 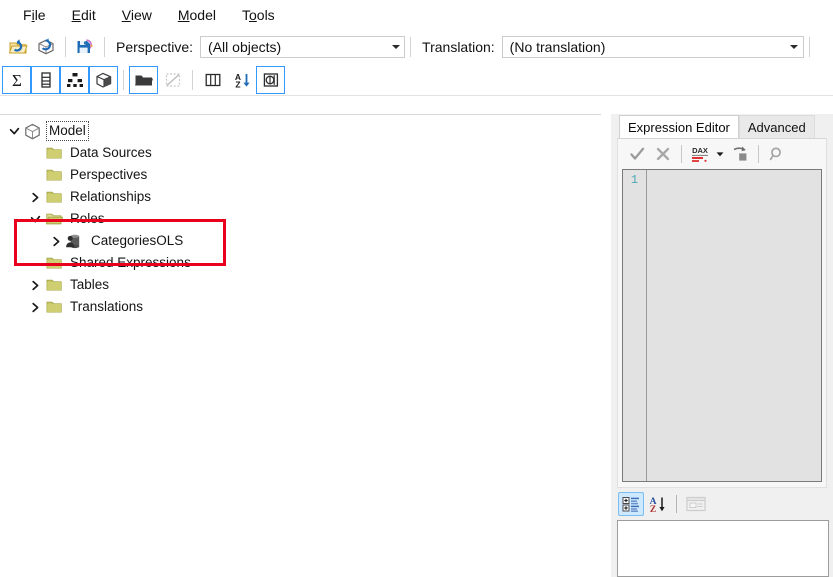 I want to click on open-folder-refresh-button, so click(x=18, y=47).